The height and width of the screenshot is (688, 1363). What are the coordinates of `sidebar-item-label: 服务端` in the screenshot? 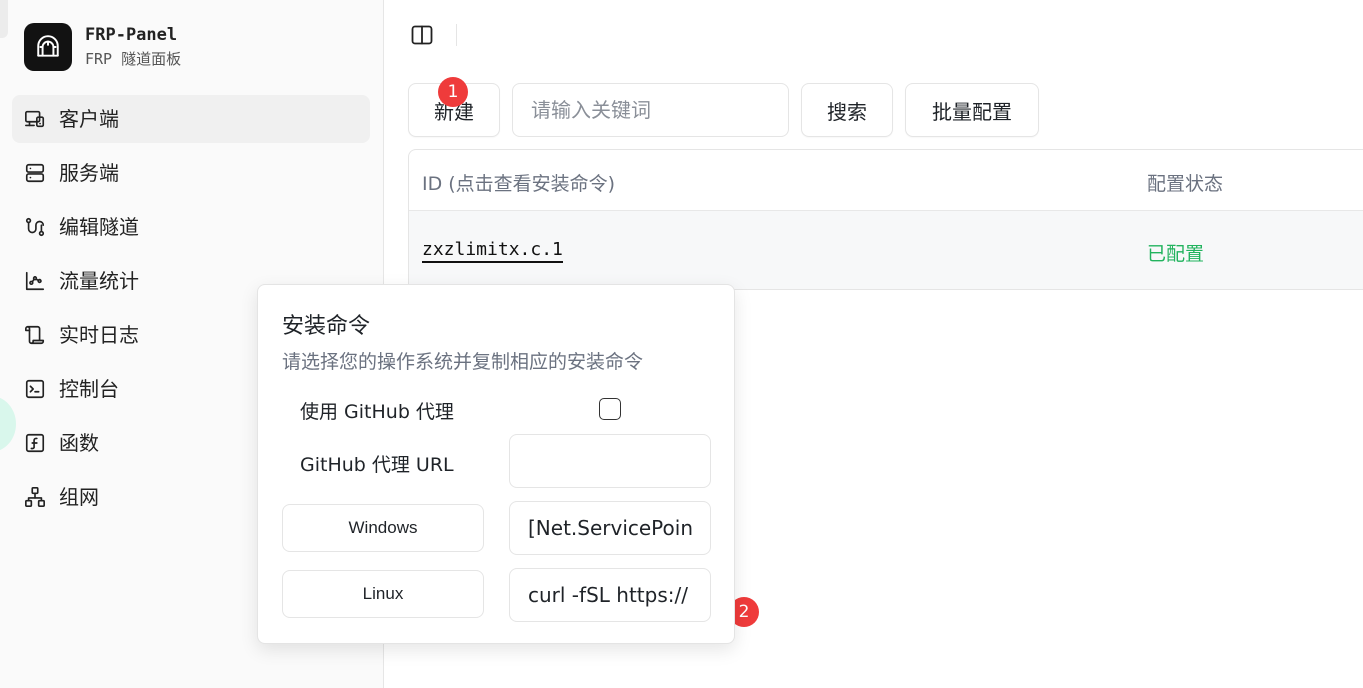 It's located at (89, 173).